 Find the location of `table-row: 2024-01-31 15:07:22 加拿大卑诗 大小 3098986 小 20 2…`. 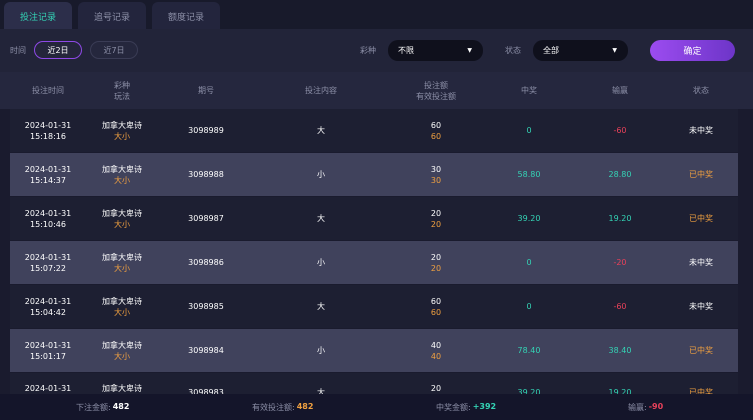

table-row: 2024-01-31 15:07:22 加拿大卑诗 大小 3098986 小 20 2… is located at coordinates (374, 262).